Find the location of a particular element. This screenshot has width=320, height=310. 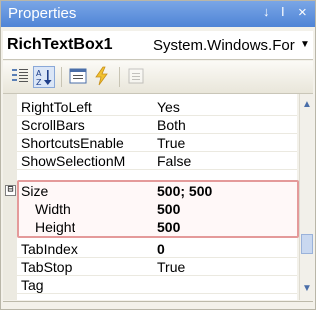

property-name: TabStop is located at coordinates (47, 267).